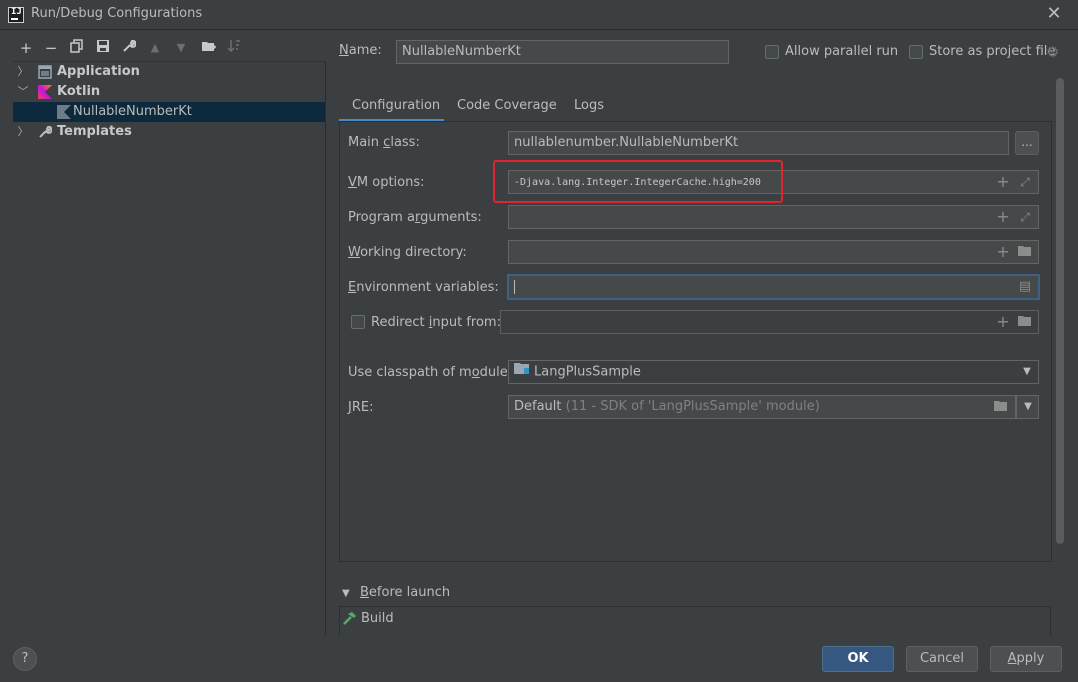  What do you see at coordinates (773, 252) in the screenshot?
I see `working-directory-field: +` at bounding box center [773, 252].